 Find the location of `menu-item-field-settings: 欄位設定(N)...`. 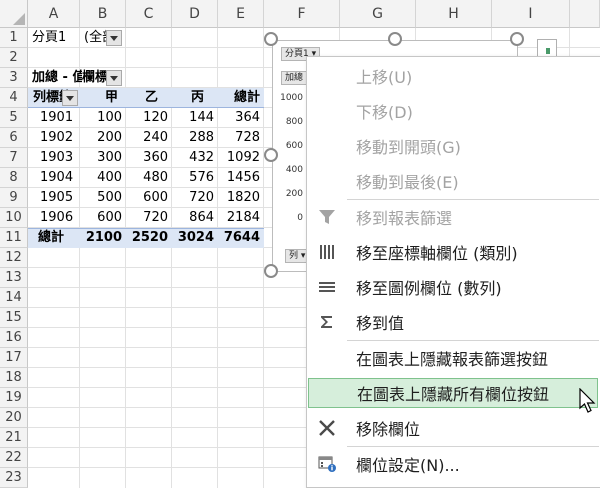

menu-item-field-settings: 欄位設定(N)... is located at coordinates (453, 464).